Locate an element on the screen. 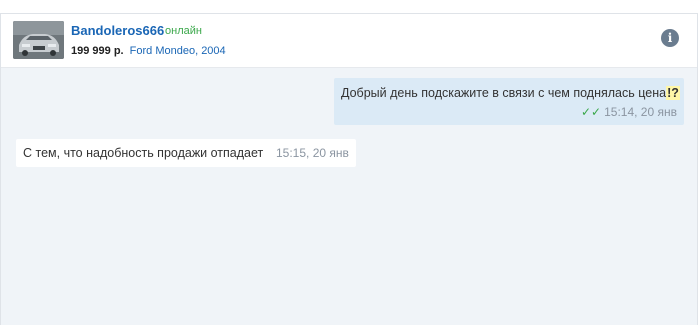  listing-price: 199 999 р. is located at coordinates (97, 51).